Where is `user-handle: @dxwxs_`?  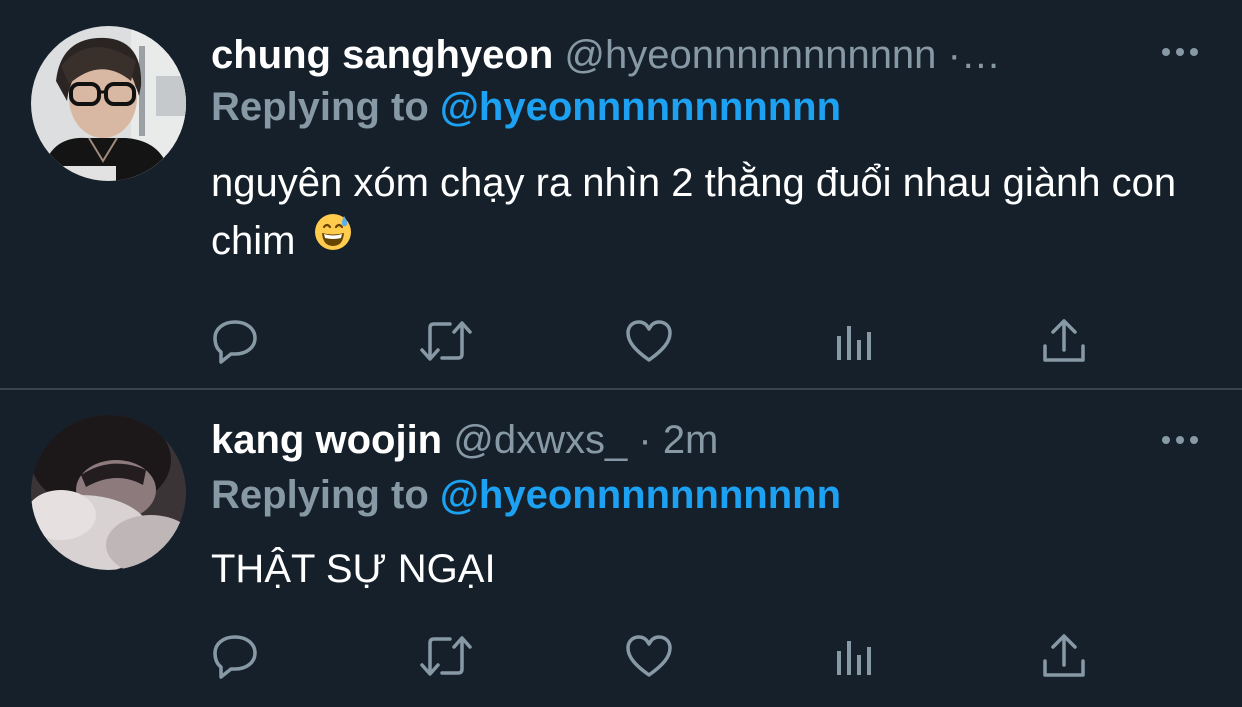 user-handle: @dxwxs_ is located at coordinates (540, 440).